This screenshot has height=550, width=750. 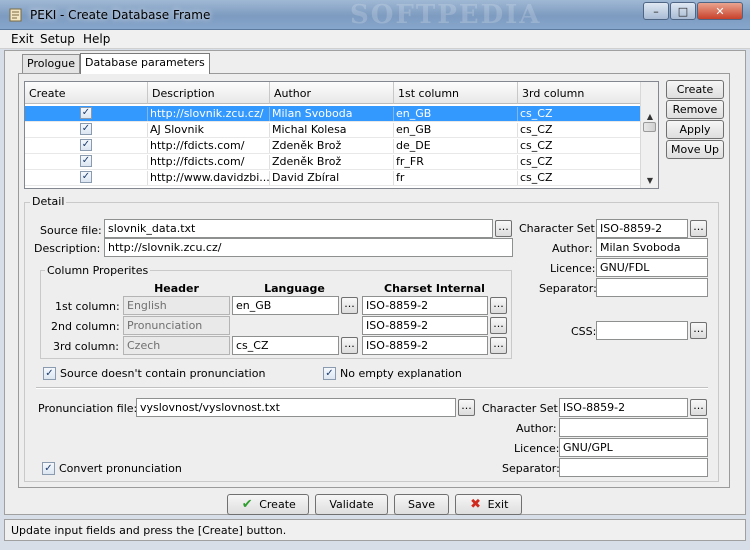 What do you see at coordinates (48, 468) in the screenshot?
I see `convert-pronunciation-checkbox: ✓` at bounding box center [48, 468].